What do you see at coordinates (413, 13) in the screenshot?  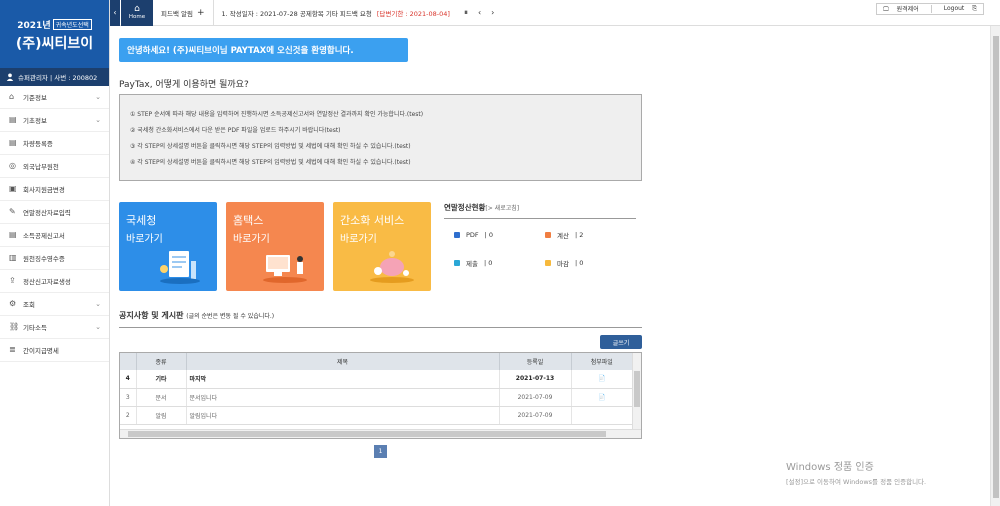 I see `notice-deadline: [답변기한 : 2021-08-04]` at bounding box center [413, 13].